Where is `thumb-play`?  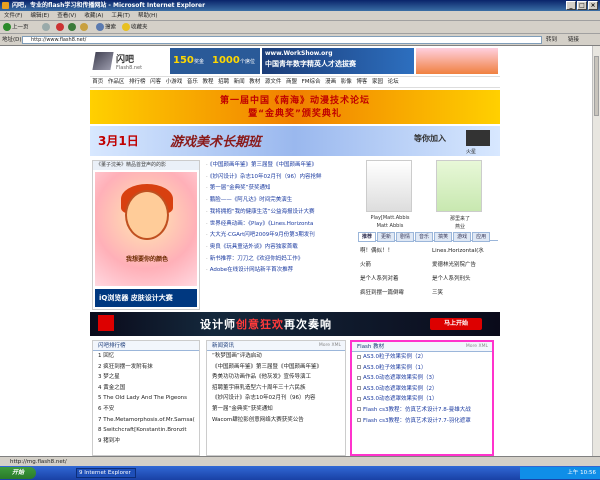
thumb-play is located at coordinates (389, 186).